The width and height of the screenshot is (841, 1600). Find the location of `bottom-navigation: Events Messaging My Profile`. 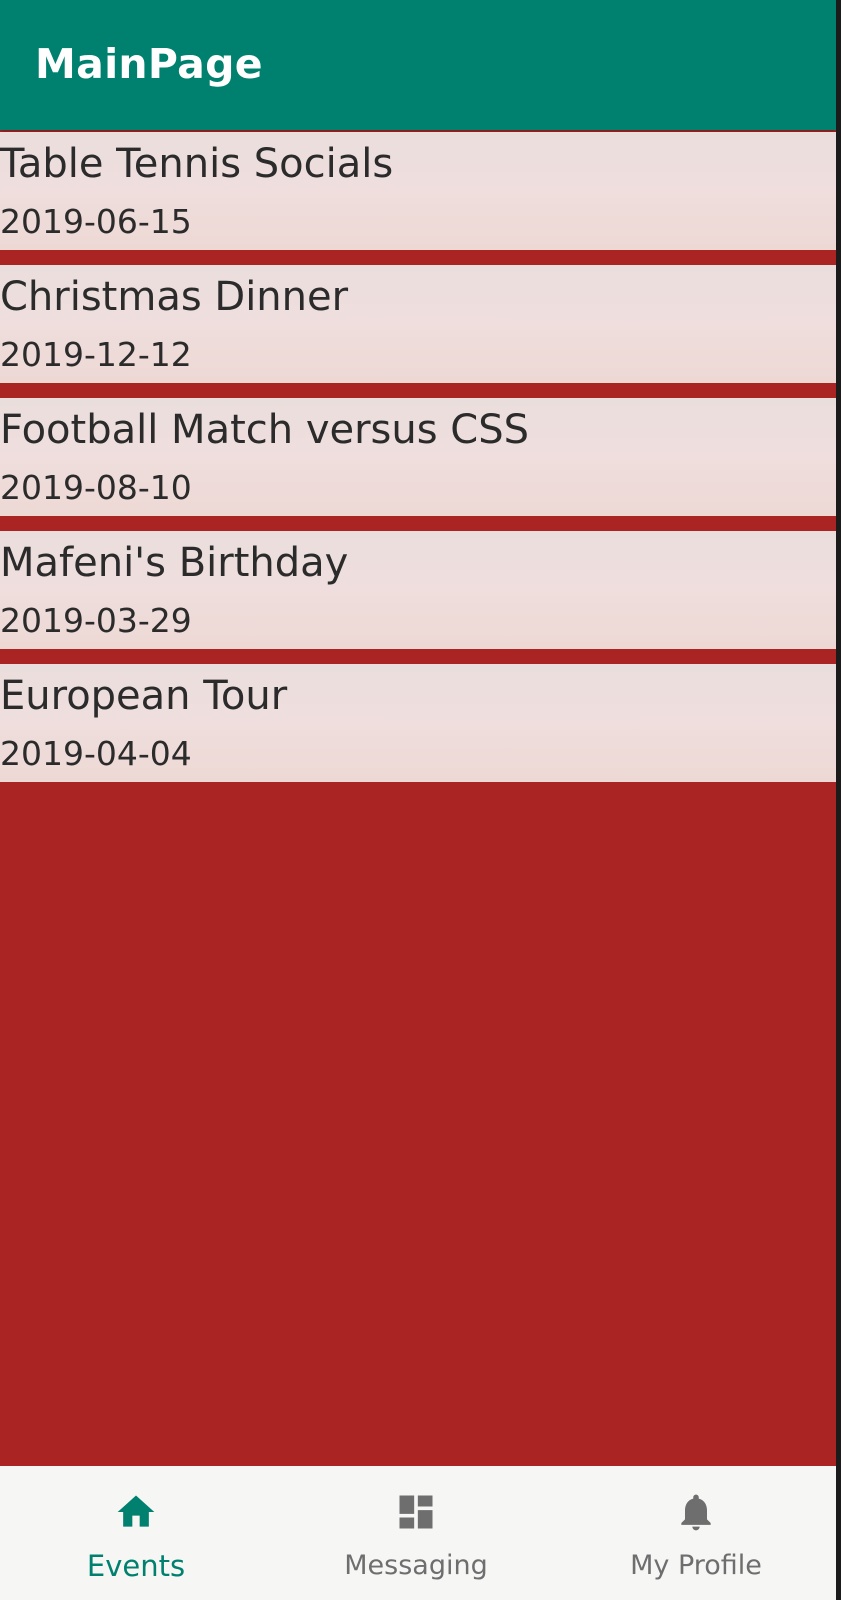

bottom-navigation: Events Messaging My Profile is located at coordinates (418, 1533).